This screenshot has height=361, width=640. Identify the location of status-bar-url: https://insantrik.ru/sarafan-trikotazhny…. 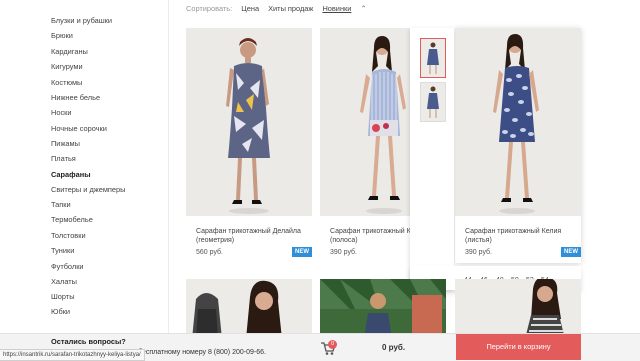
(72, 355).